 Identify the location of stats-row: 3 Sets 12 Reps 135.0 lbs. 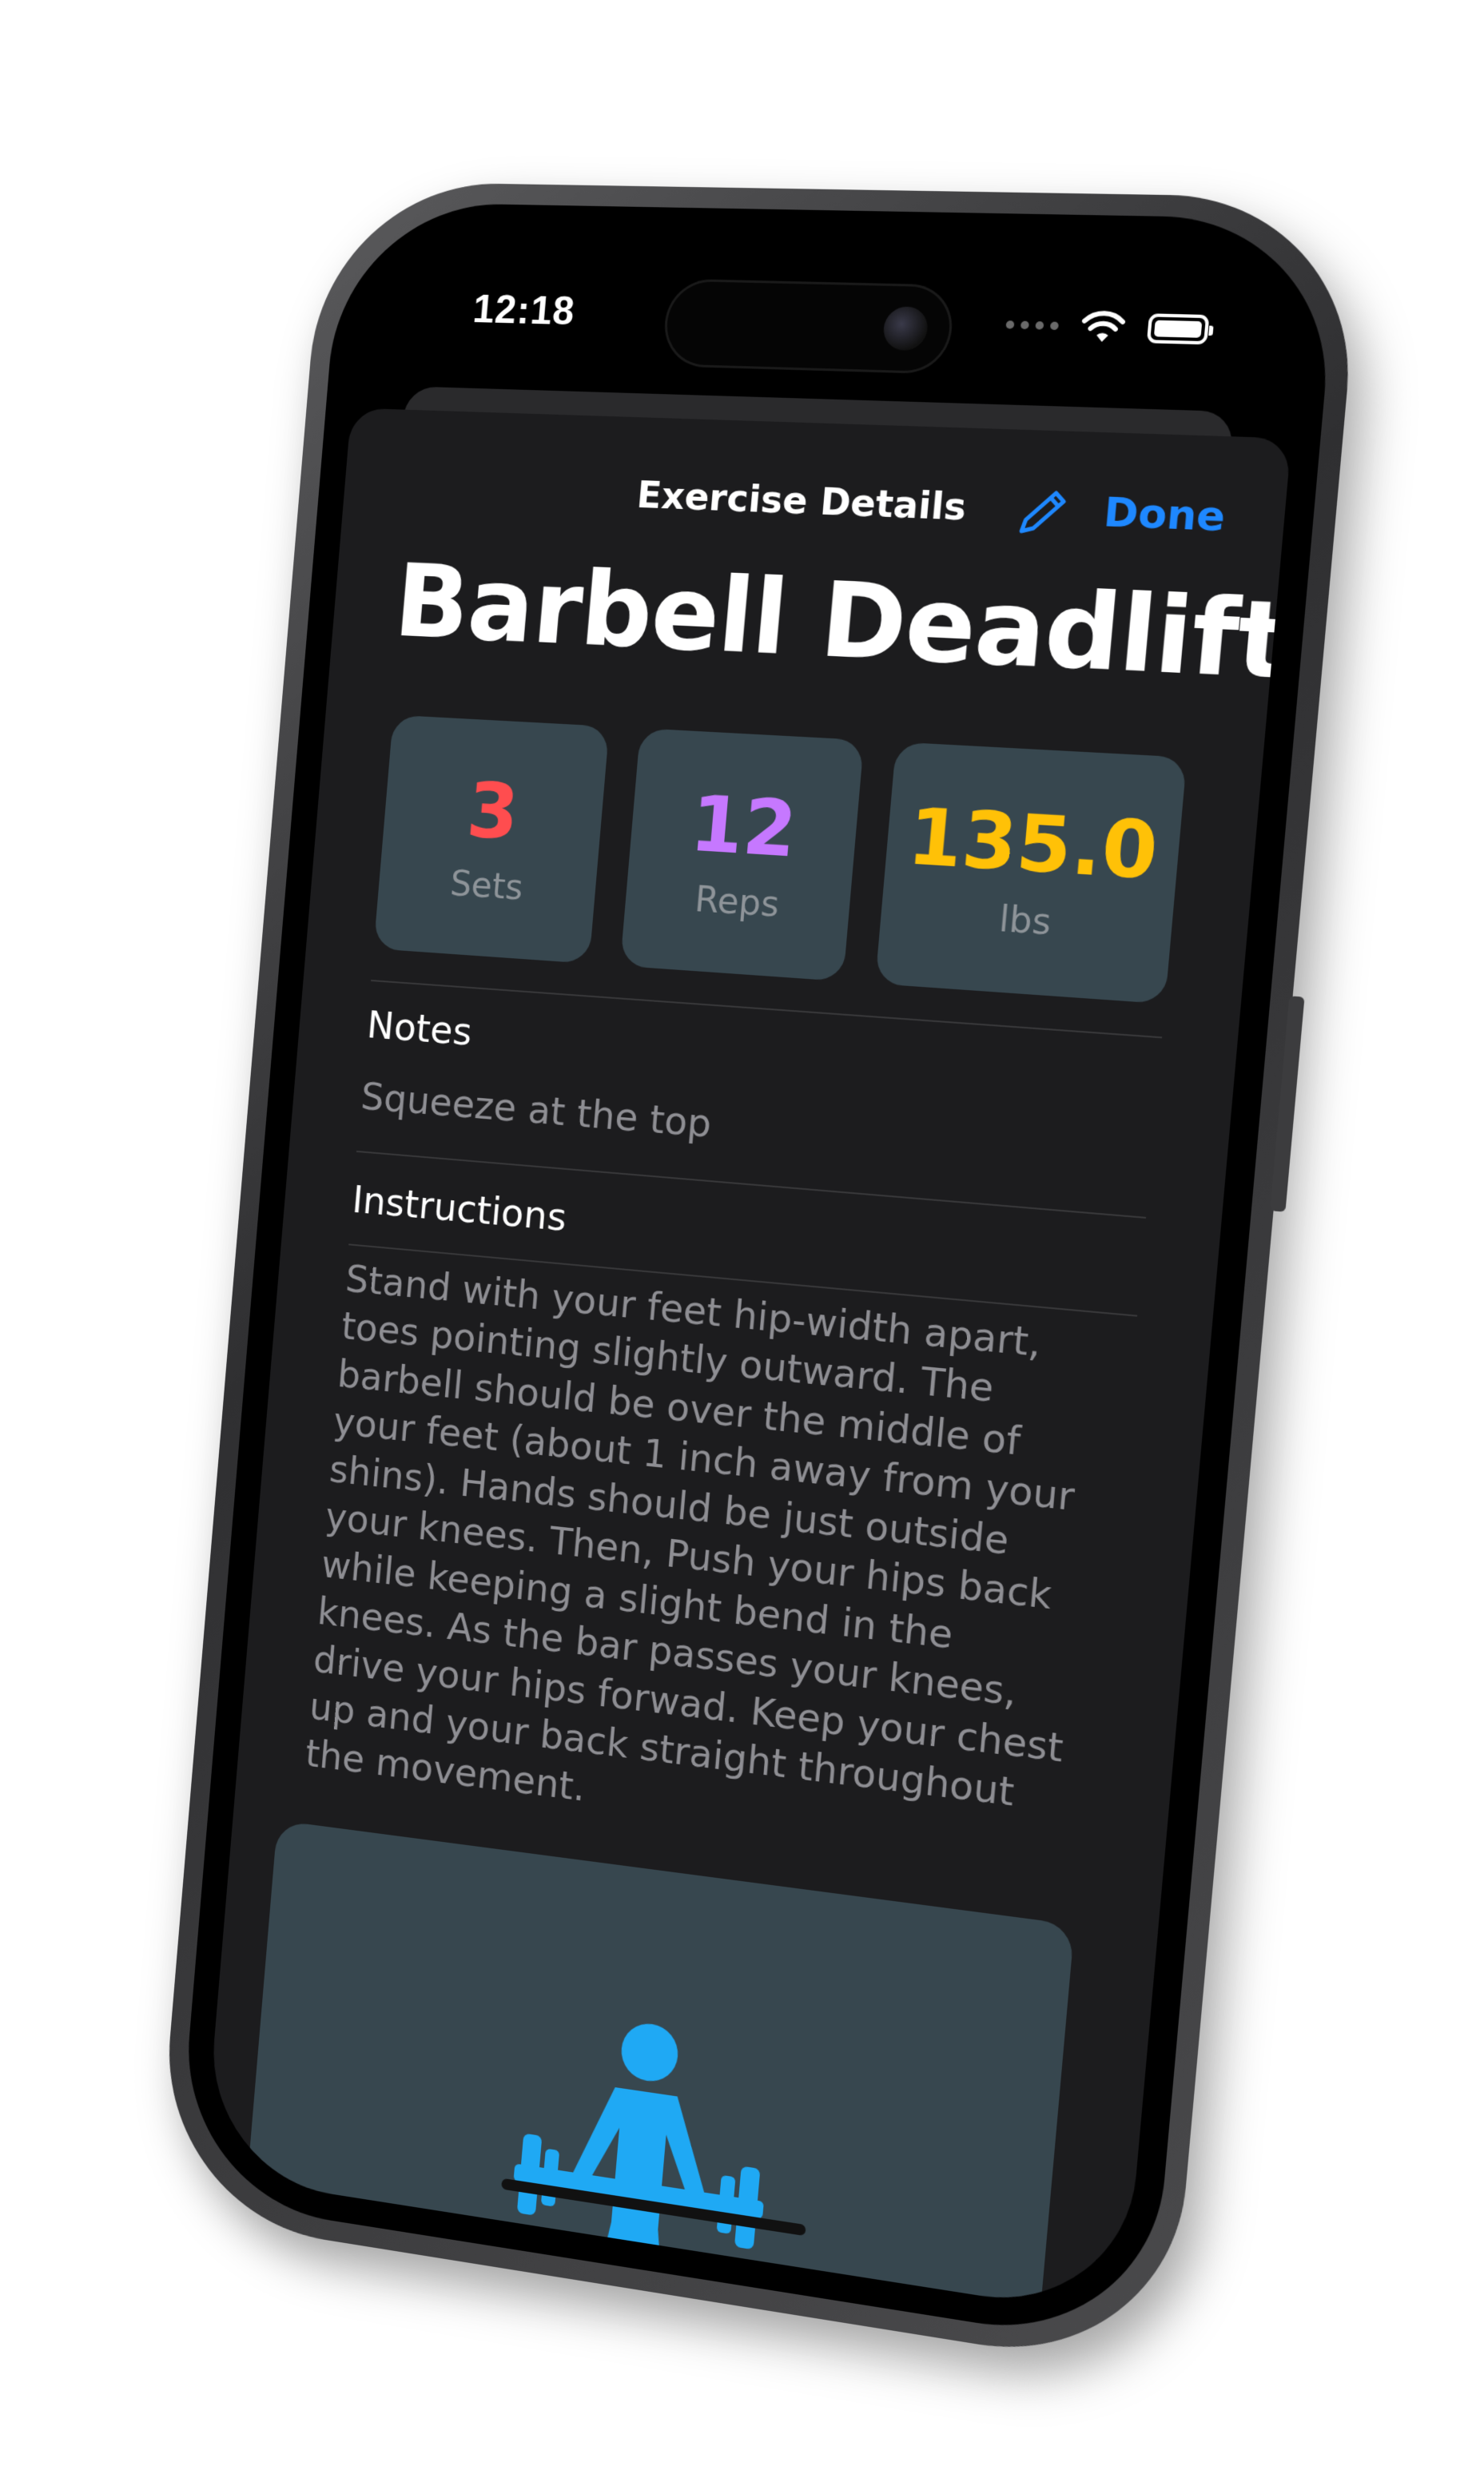
(781, 859).